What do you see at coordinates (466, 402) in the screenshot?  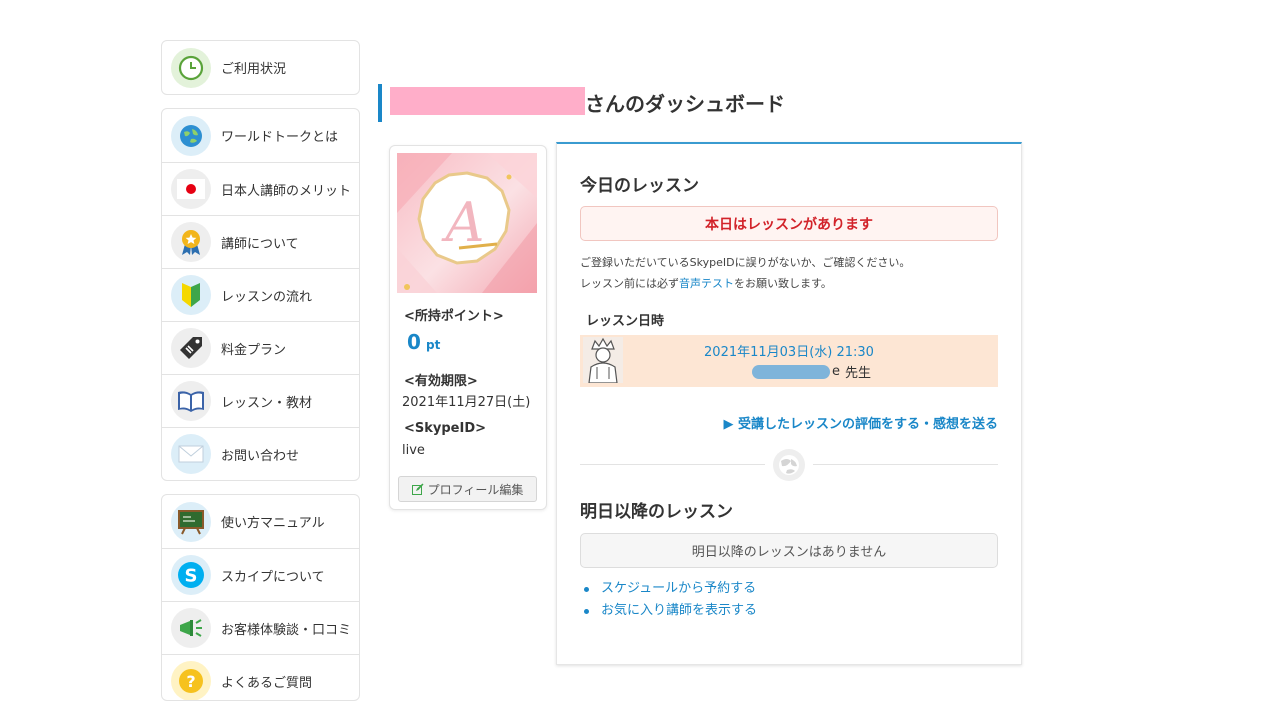 I see `expiry-value: 2021年11月27日(土)` at bounding box center [466, 402].